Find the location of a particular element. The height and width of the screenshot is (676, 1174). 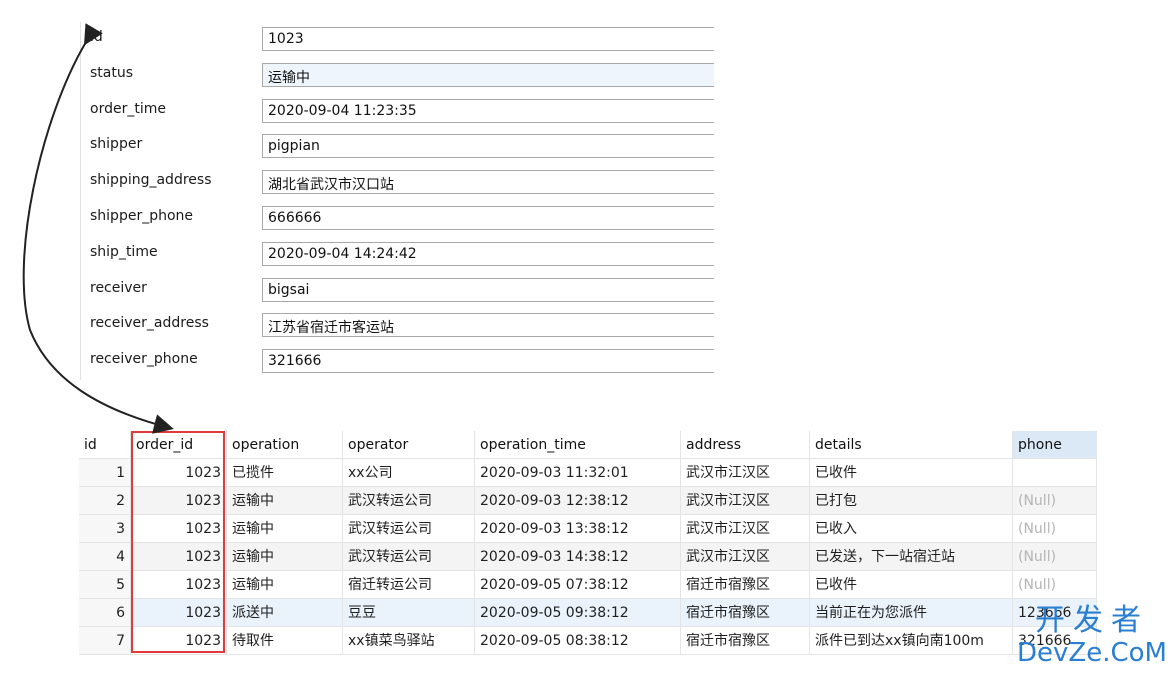

watermark-bottom: DevZe.CoM is located at coordinates (1092, 653).